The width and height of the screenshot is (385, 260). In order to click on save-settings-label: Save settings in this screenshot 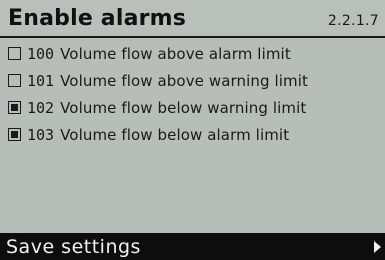, I will do `click(73, 247)`.